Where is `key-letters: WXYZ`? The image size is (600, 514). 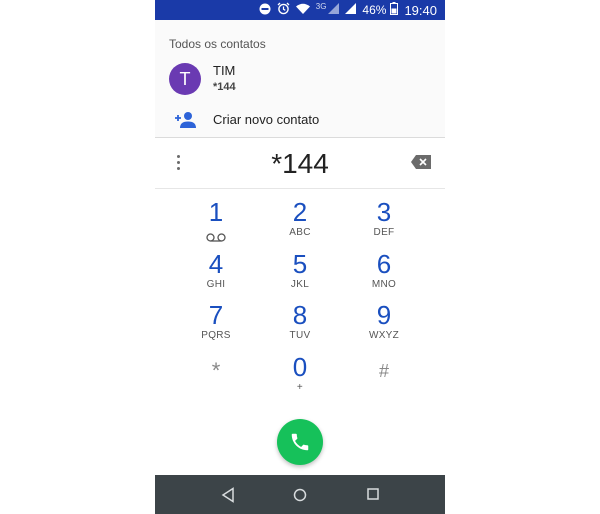
key-letters: WXYZ is located at coordinates (384, 335).